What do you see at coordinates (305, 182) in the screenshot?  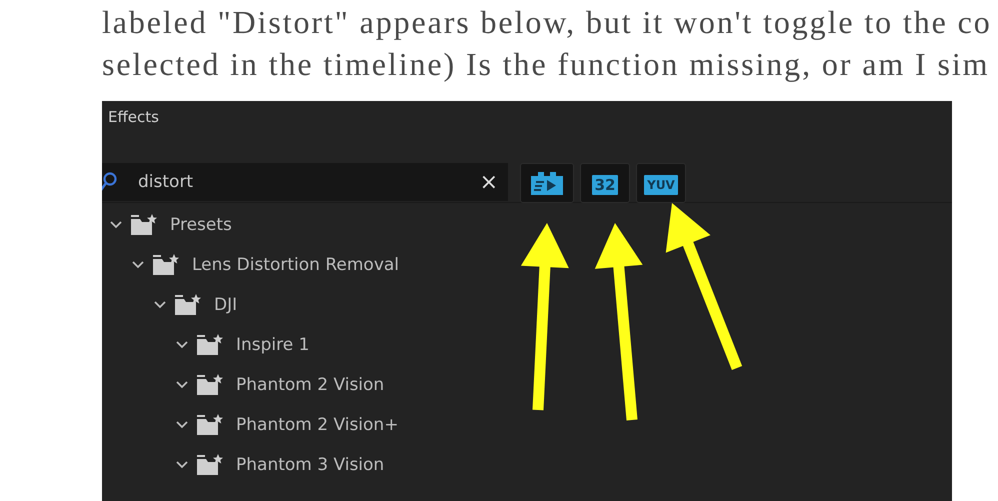 I see `search-field: distort ×` at bounding box center [305, 182].